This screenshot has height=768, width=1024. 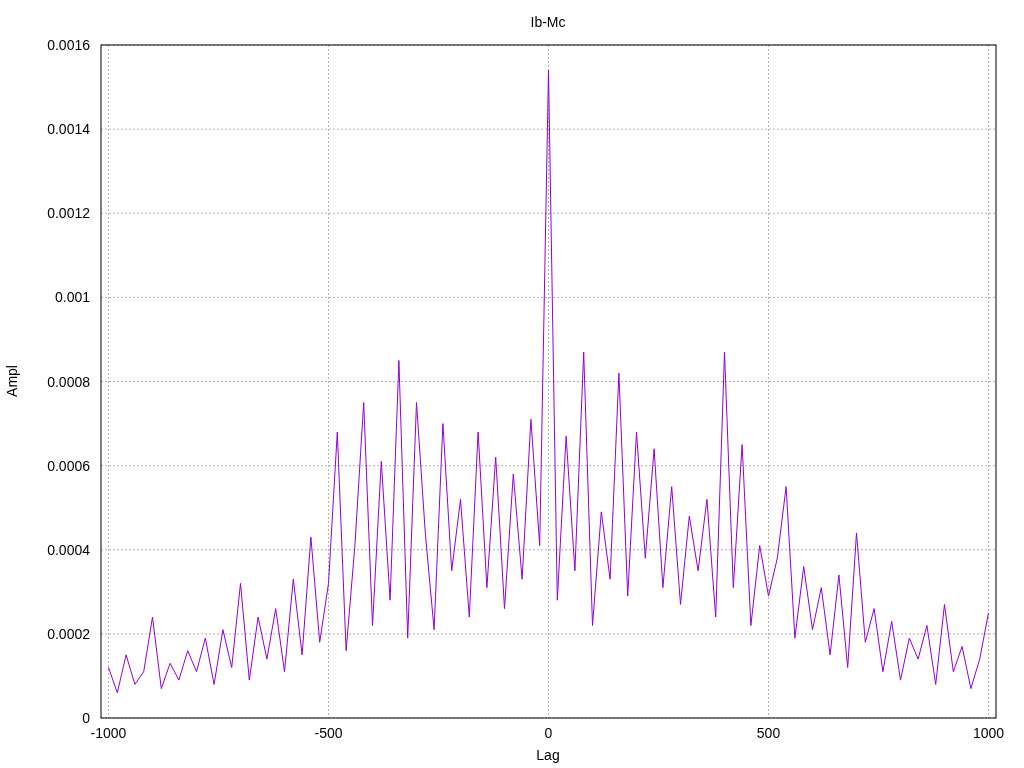 What do you see at coordinates (12, 381) in the screenshot?
I see `y-axis-label: Ampl` at bounding box center [12, 381].